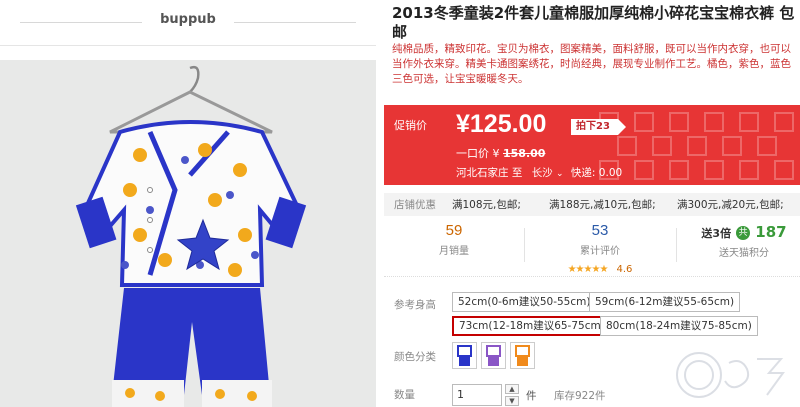 The height and width of the screenshot is (407, 800). I want to click on product-stats: 59 月销量 53 累计评价 ★★★★★ 4.6 送3倍 共 187 送天猫积分, so click(592, 249).